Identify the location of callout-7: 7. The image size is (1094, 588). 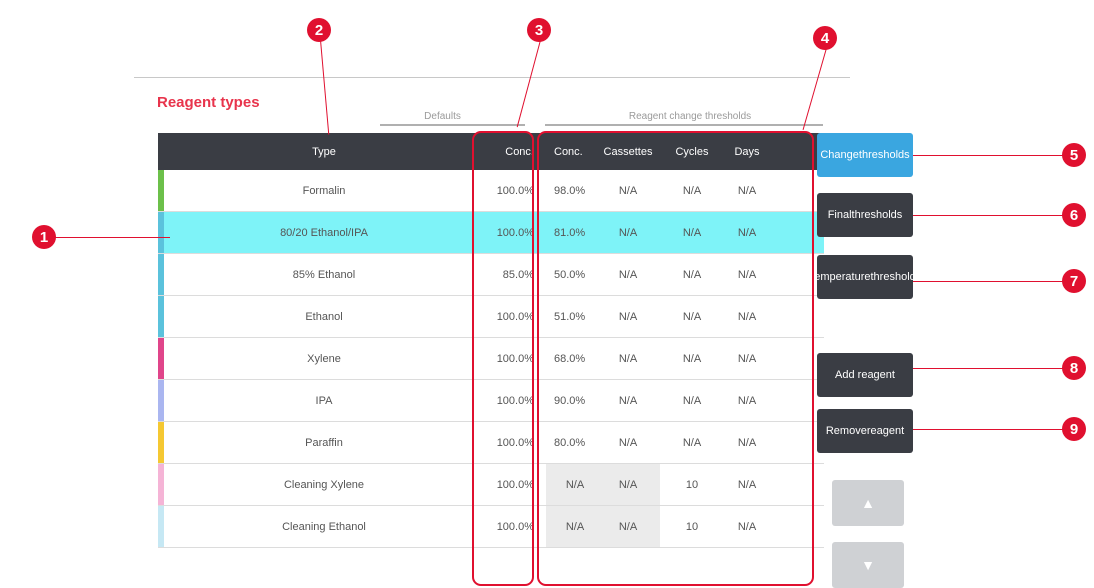
(1074, 281).